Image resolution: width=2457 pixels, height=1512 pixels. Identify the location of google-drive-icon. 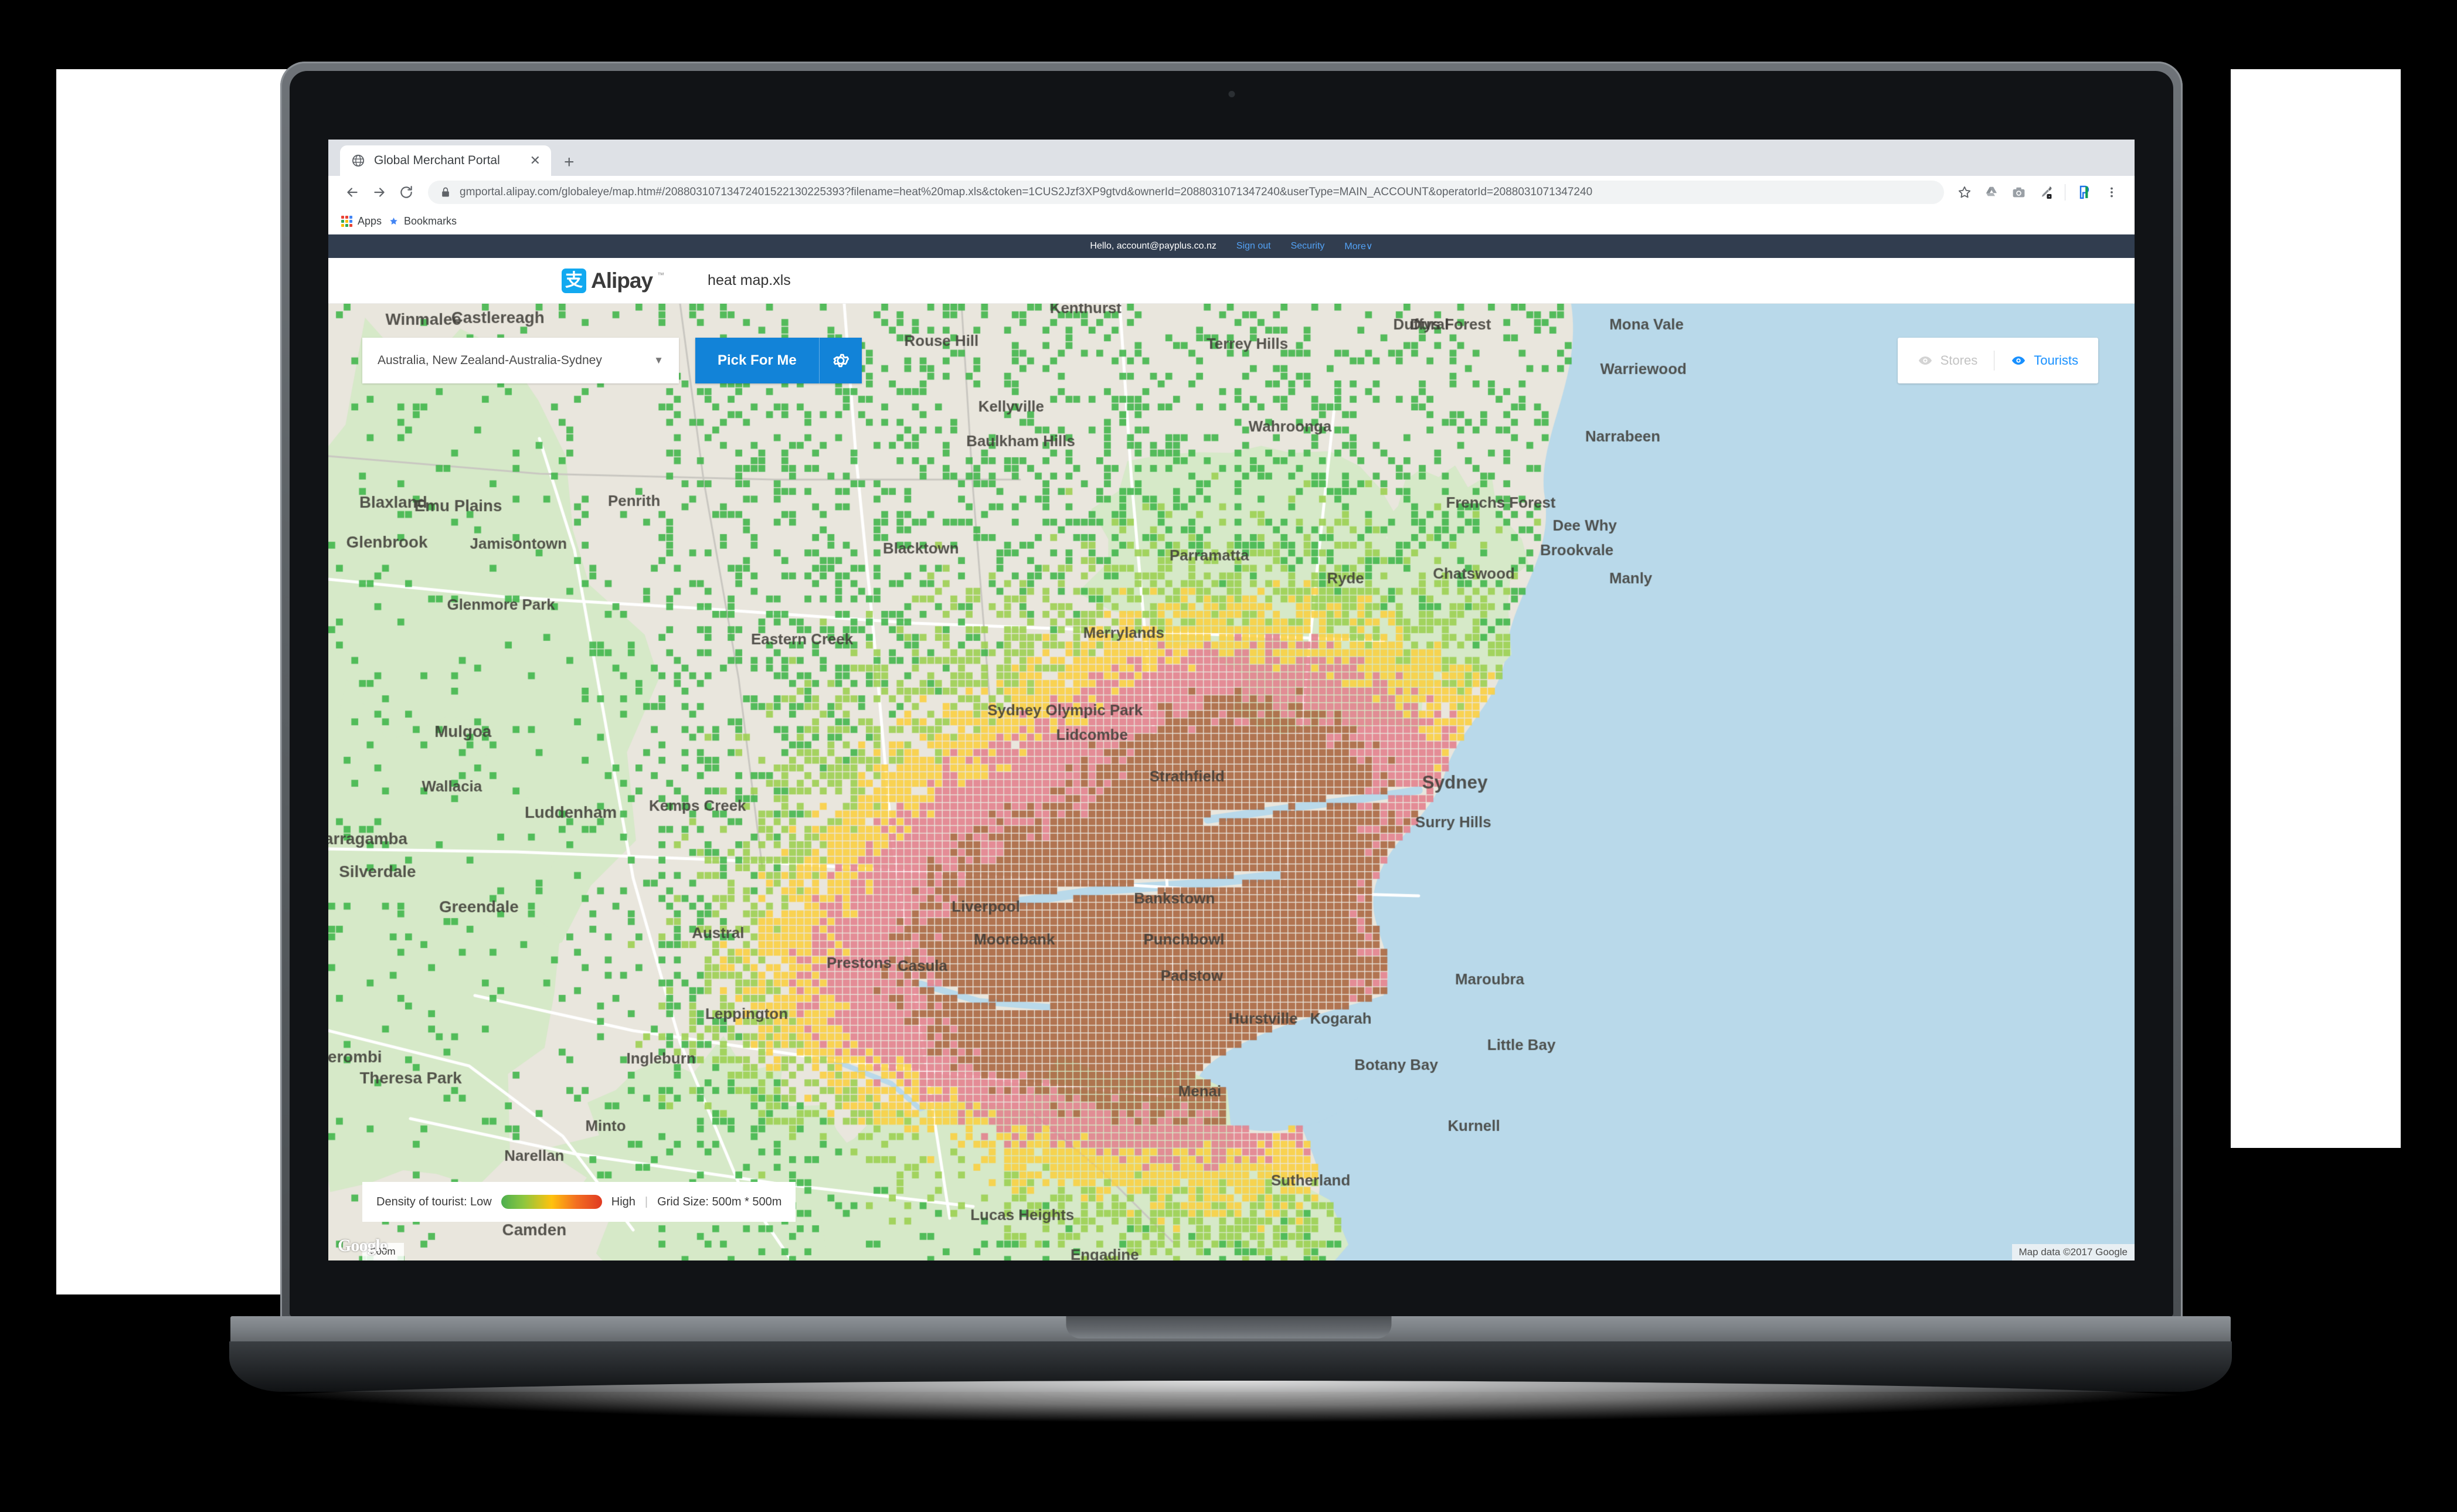
(1991, 192).